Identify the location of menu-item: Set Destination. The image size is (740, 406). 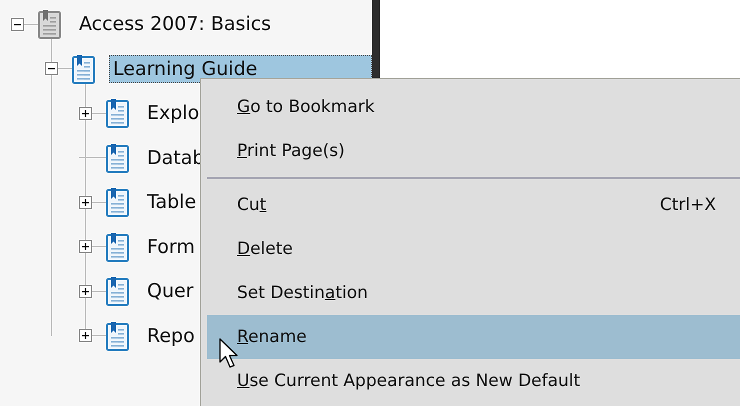
(473, 293).